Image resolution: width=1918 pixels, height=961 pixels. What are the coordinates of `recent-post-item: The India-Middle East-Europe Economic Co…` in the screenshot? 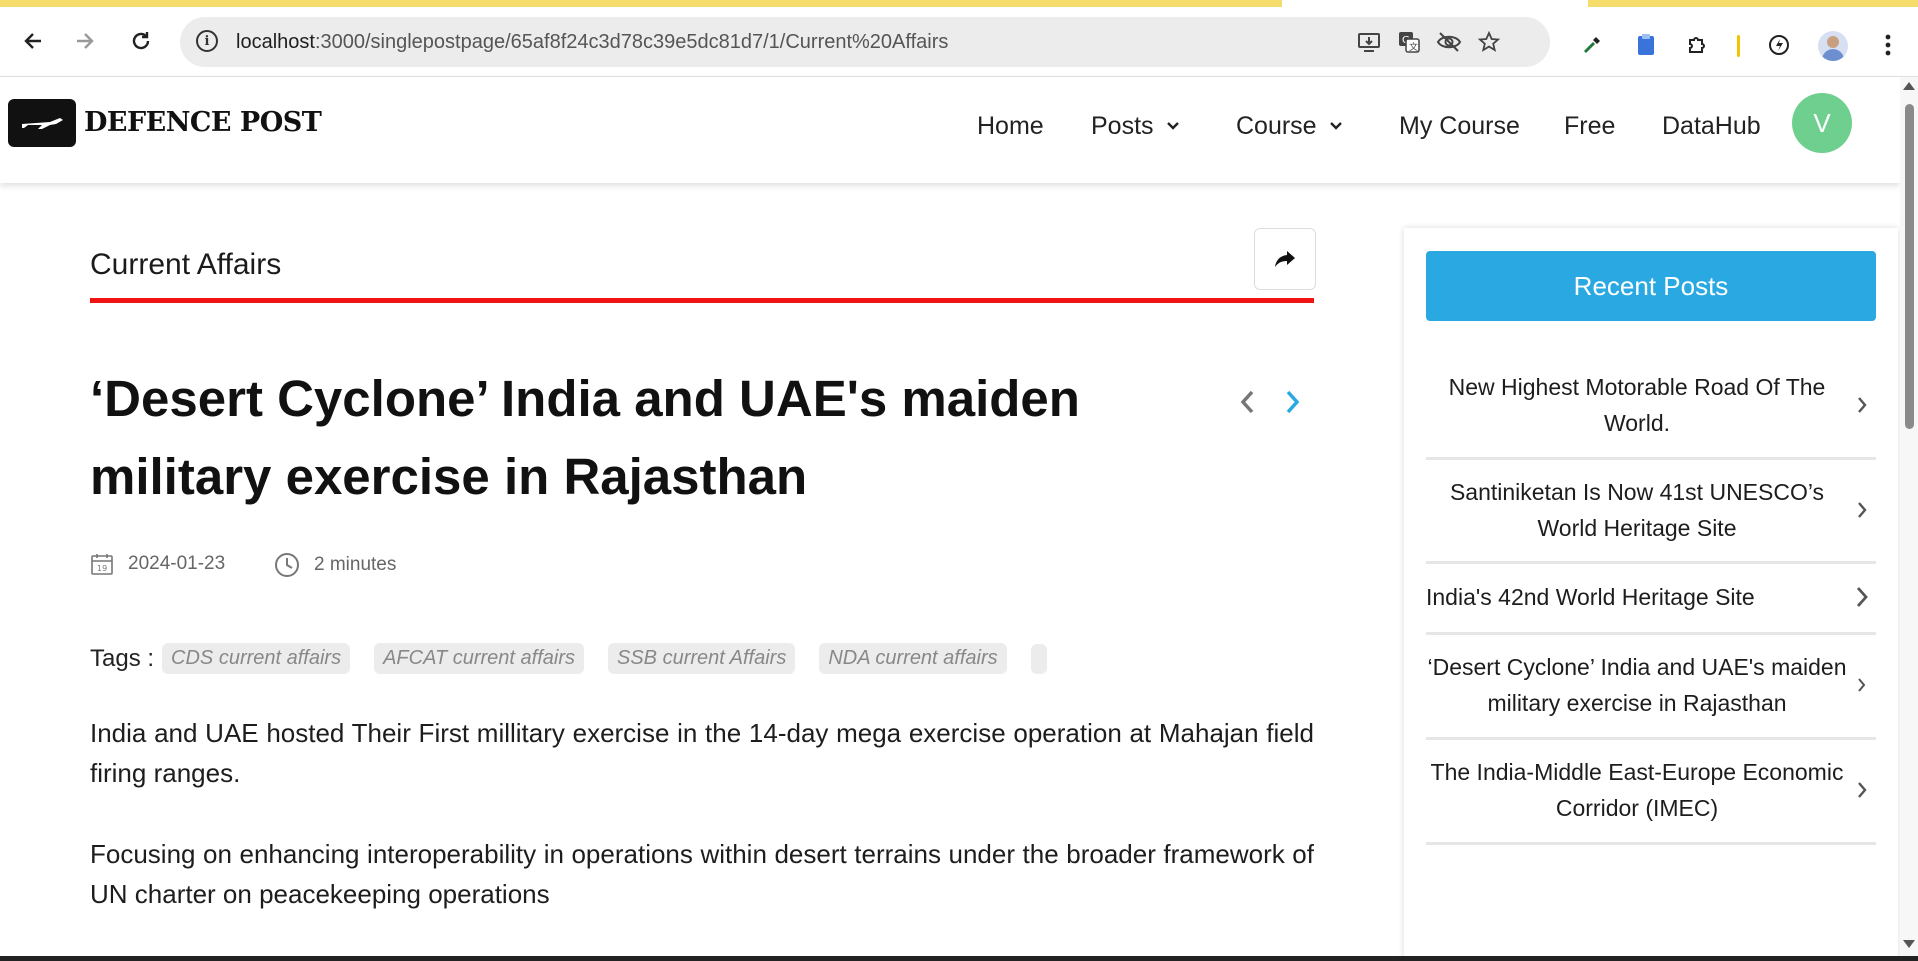 It's located at (1651, 791).